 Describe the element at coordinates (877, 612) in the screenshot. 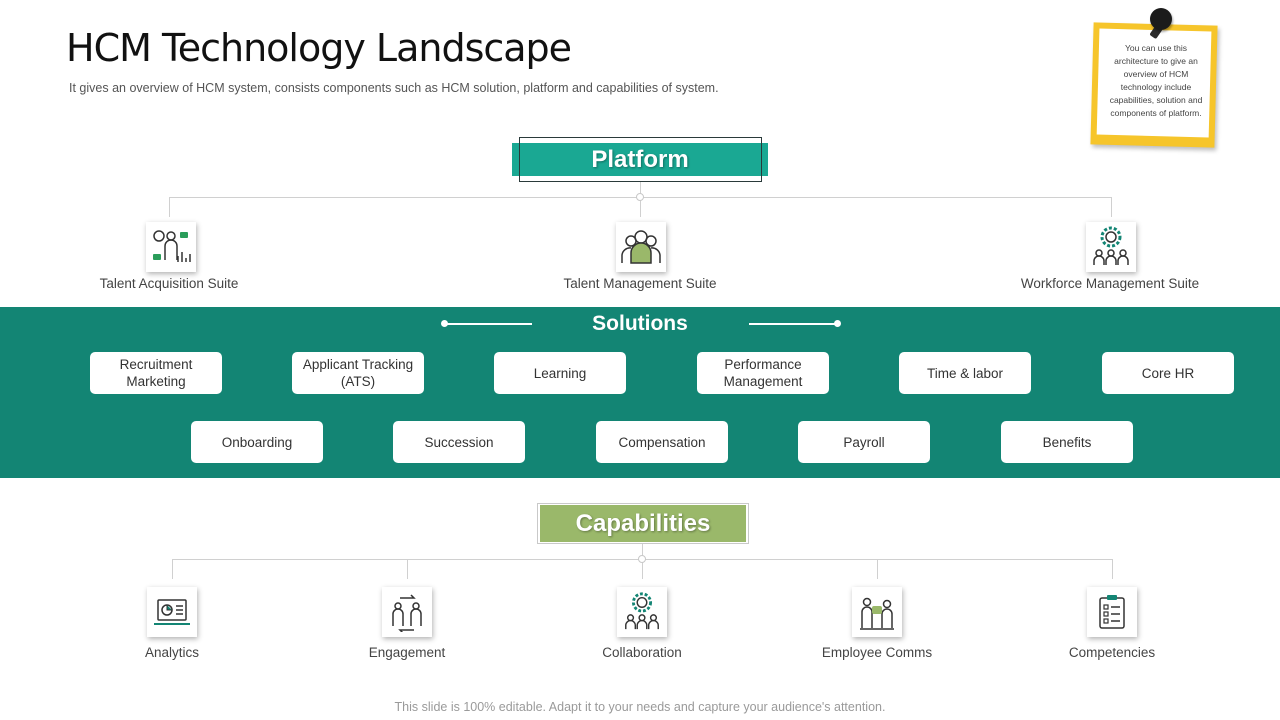

I see `people-chat-icon` at that location.